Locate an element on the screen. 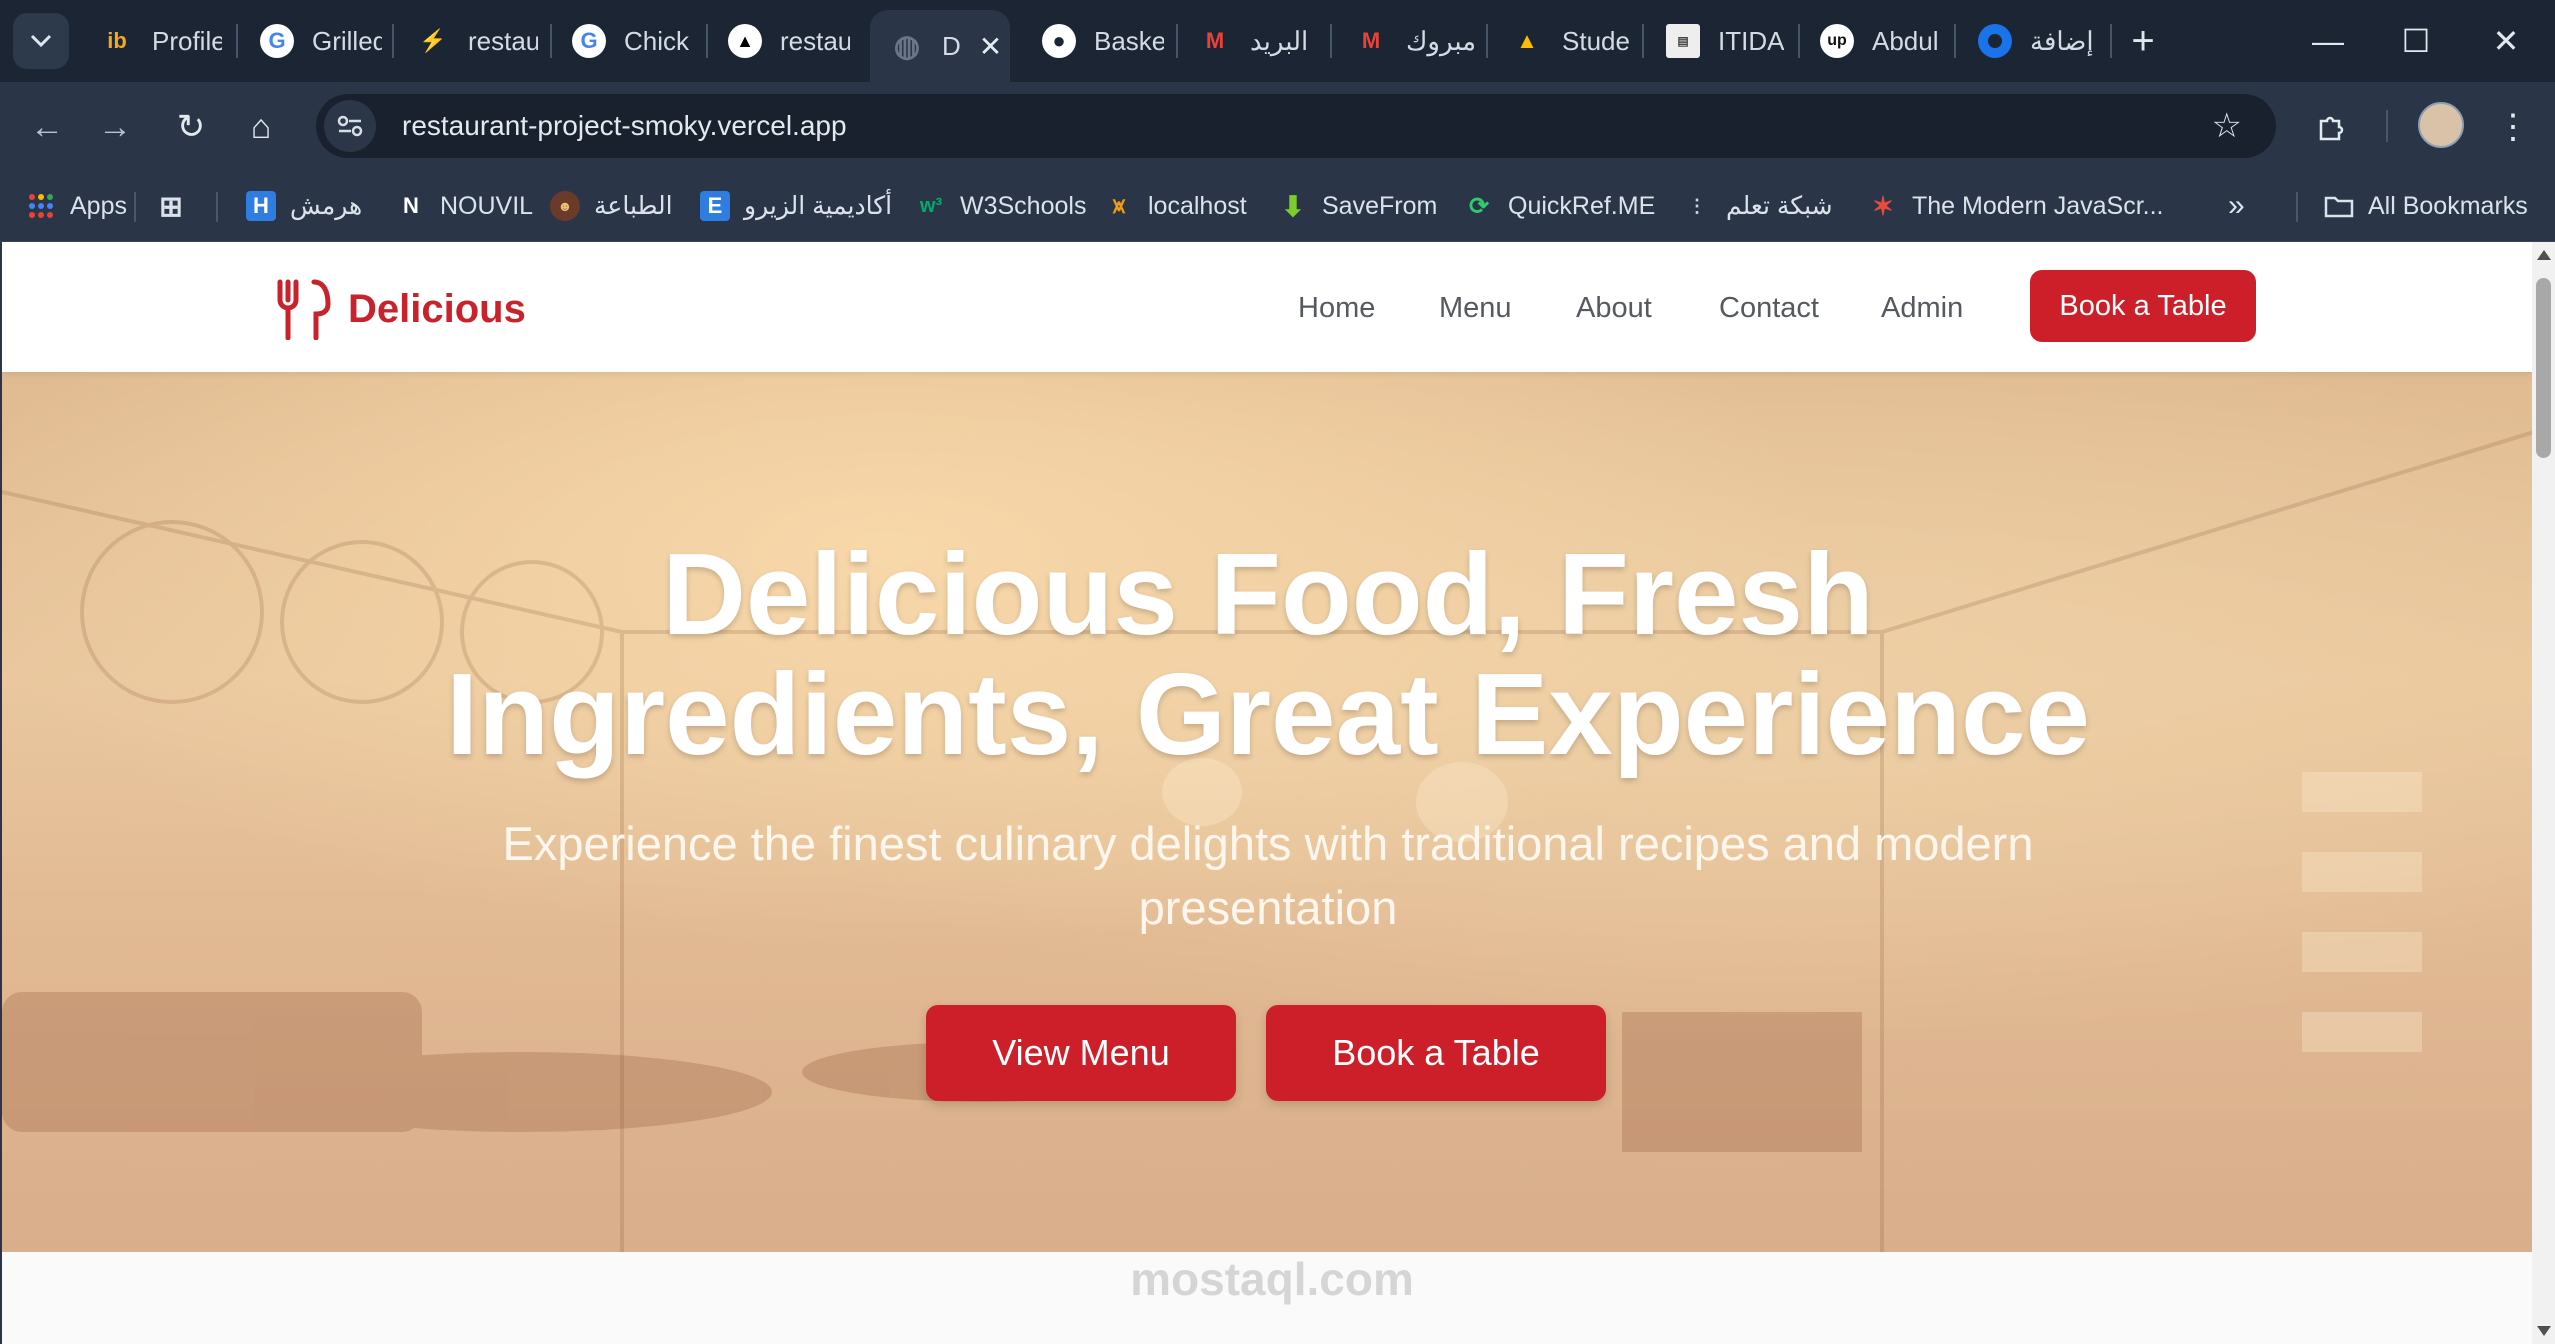  extensions-icon is located at coordinates (2331, 127).